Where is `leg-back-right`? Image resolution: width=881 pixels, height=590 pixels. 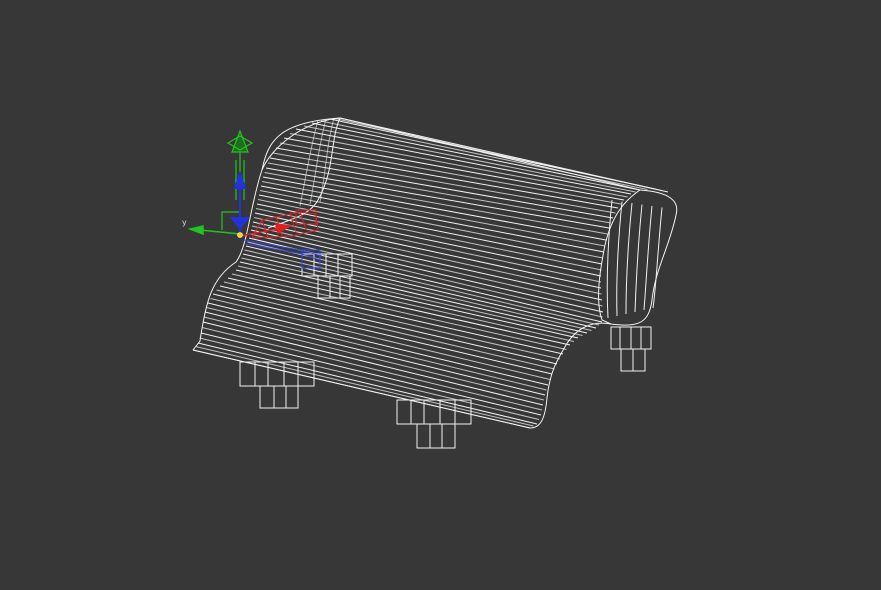
leg-back-right is located at coordinates (631, 349).